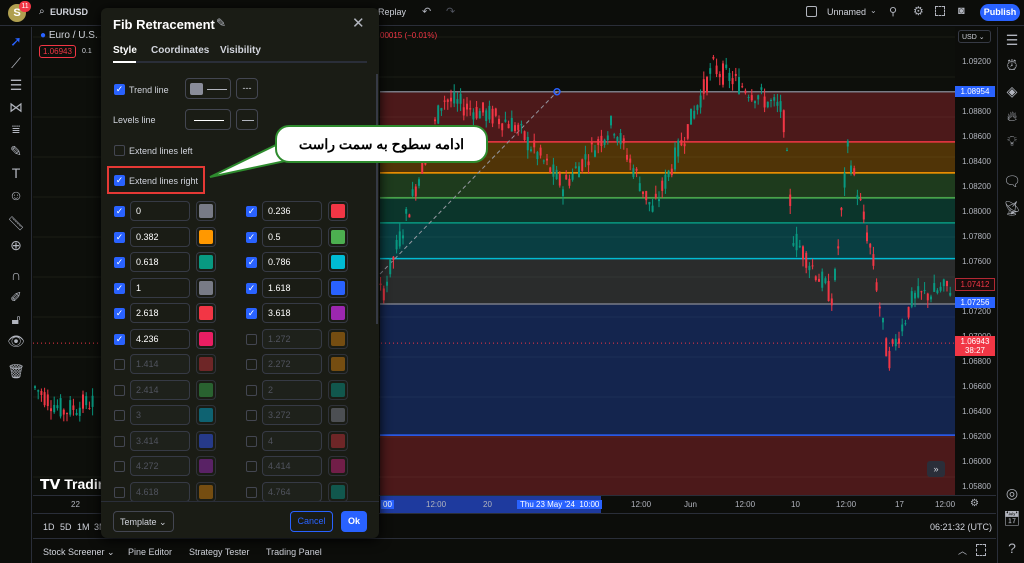 This screenshot has width=1024, height=563. Describe the element at coordinates (240, 50) in the screenshot. I see `tab-visibility: Visibility` at that location.